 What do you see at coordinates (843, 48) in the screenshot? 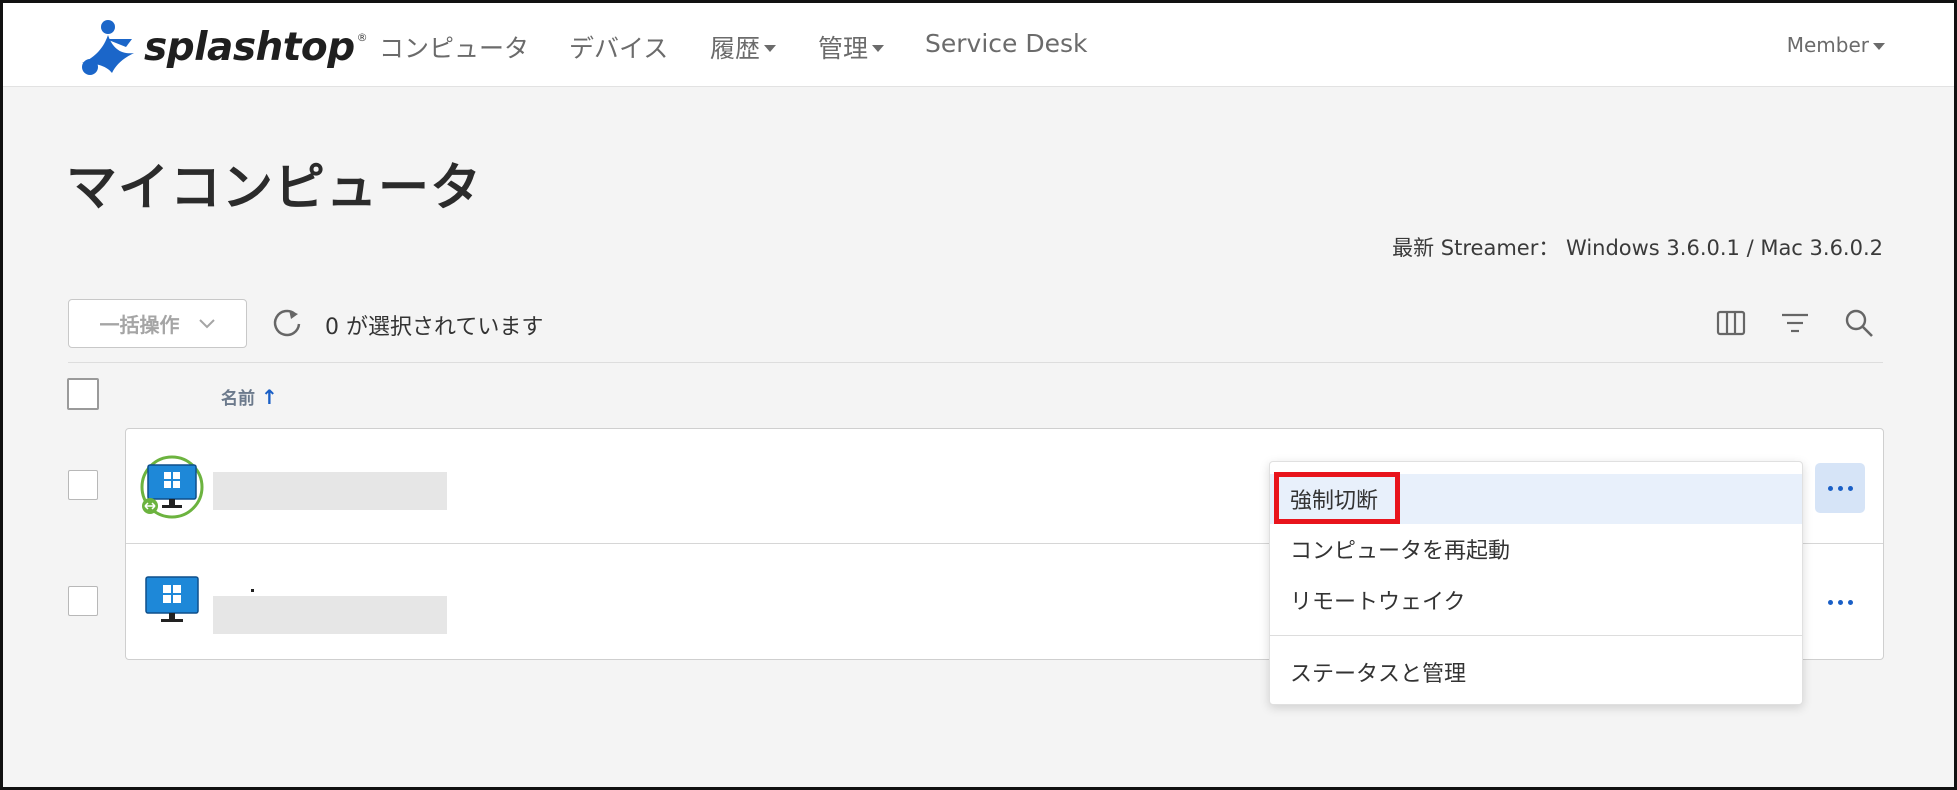
I see `nav-manage-label: 管理` at bounding box center [843, 48].